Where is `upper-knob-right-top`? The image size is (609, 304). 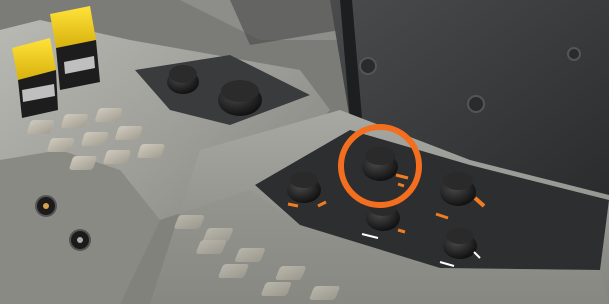 upper-knob-right-top is located at coordinates (240, 91).